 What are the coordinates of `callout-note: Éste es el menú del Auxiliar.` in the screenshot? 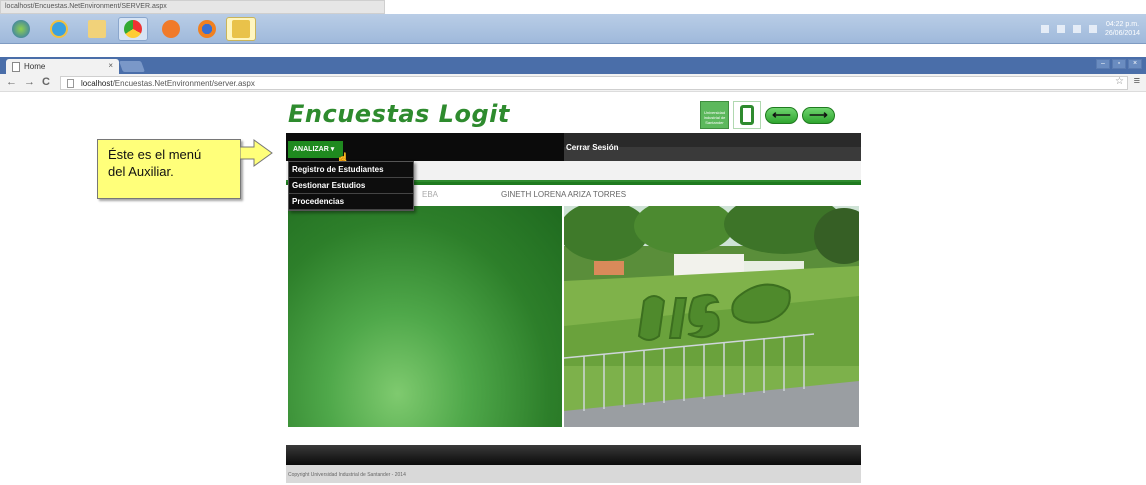 It's located at (169, 169).